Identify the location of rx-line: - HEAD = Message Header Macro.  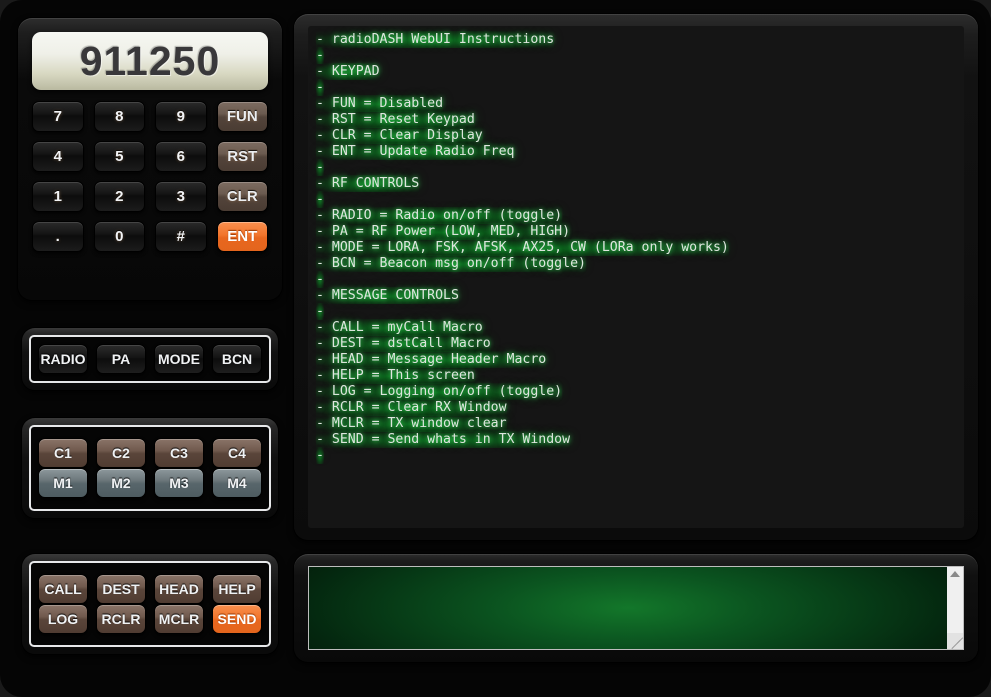
(431, 359).